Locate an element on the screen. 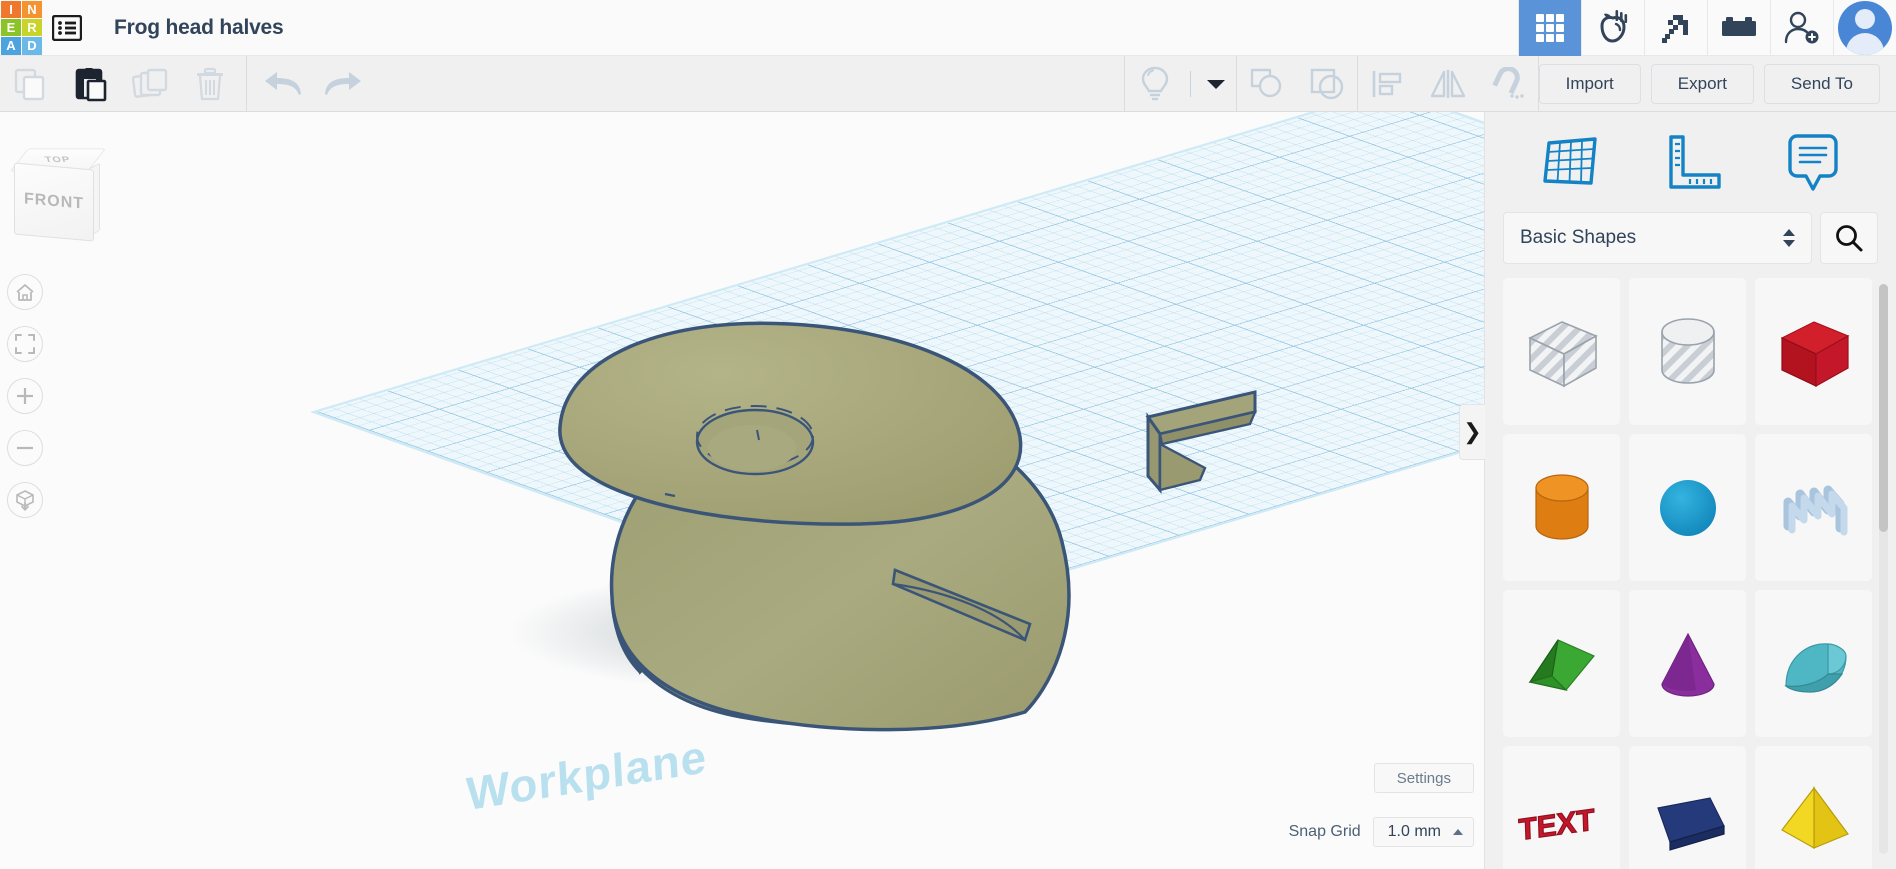 The image size is (1896, 869). zoom-out-icon is located at coordinates (25, 448).